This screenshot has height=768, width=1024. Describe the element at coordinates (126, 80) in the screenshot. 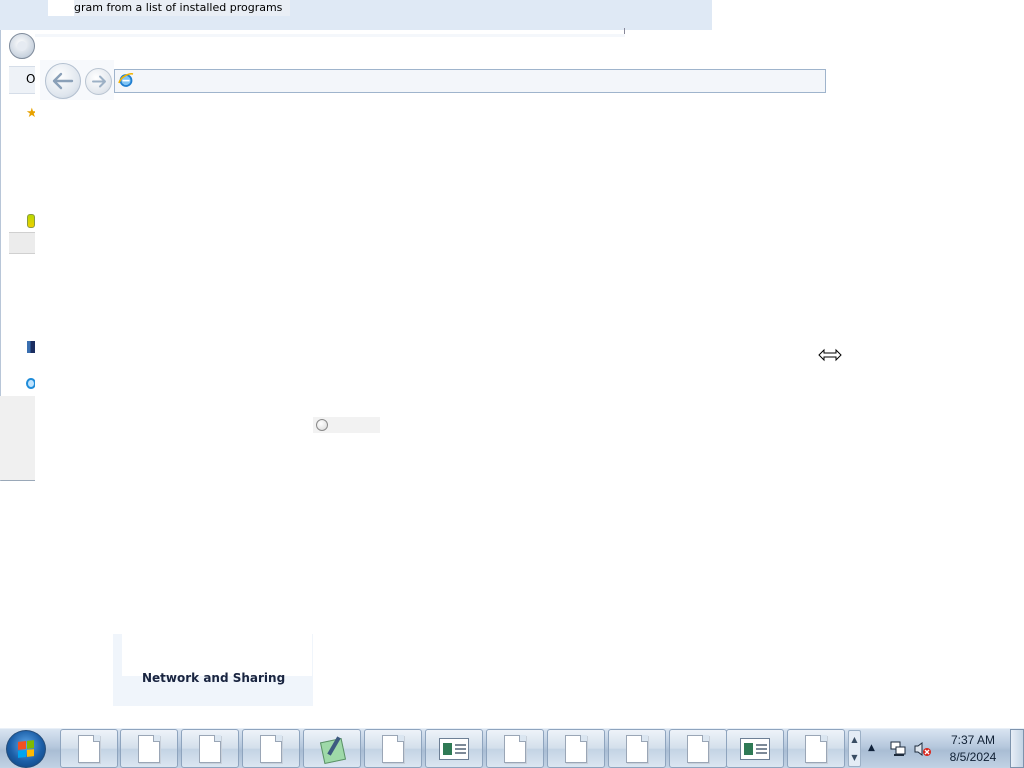

I see `internet-explorer-icon` at that location.